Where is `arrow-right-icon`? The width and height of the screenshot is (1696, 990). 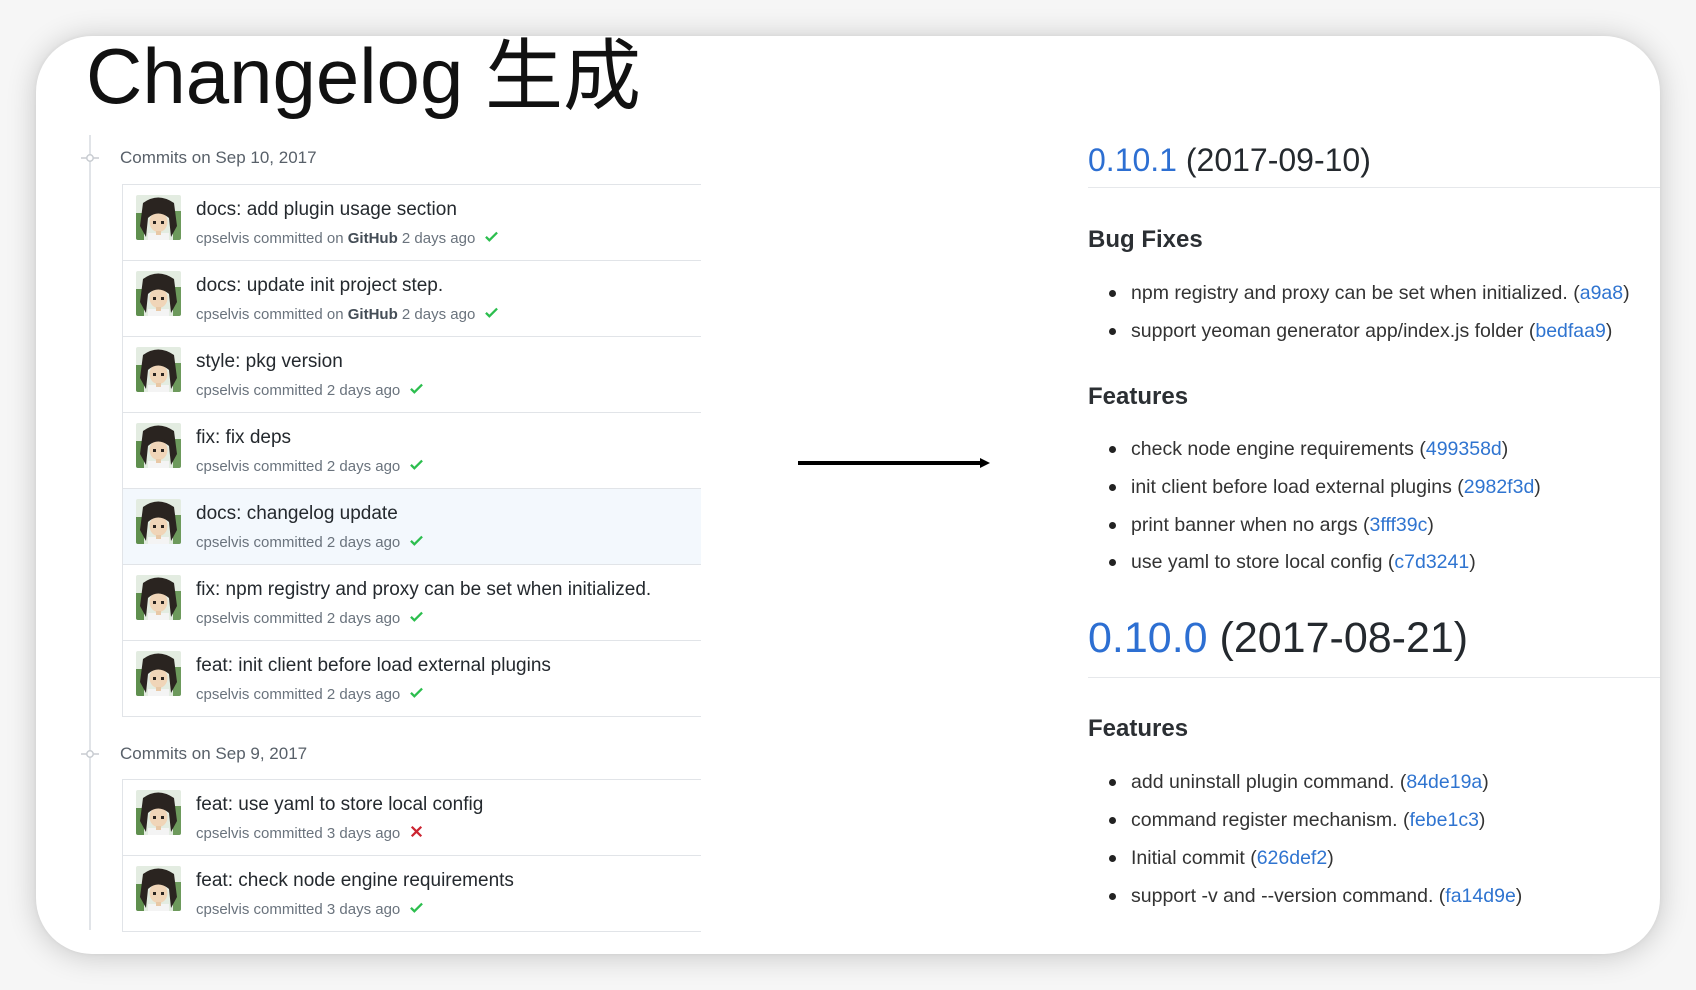 arrow-right-icon is located at coordinates (894, 463).